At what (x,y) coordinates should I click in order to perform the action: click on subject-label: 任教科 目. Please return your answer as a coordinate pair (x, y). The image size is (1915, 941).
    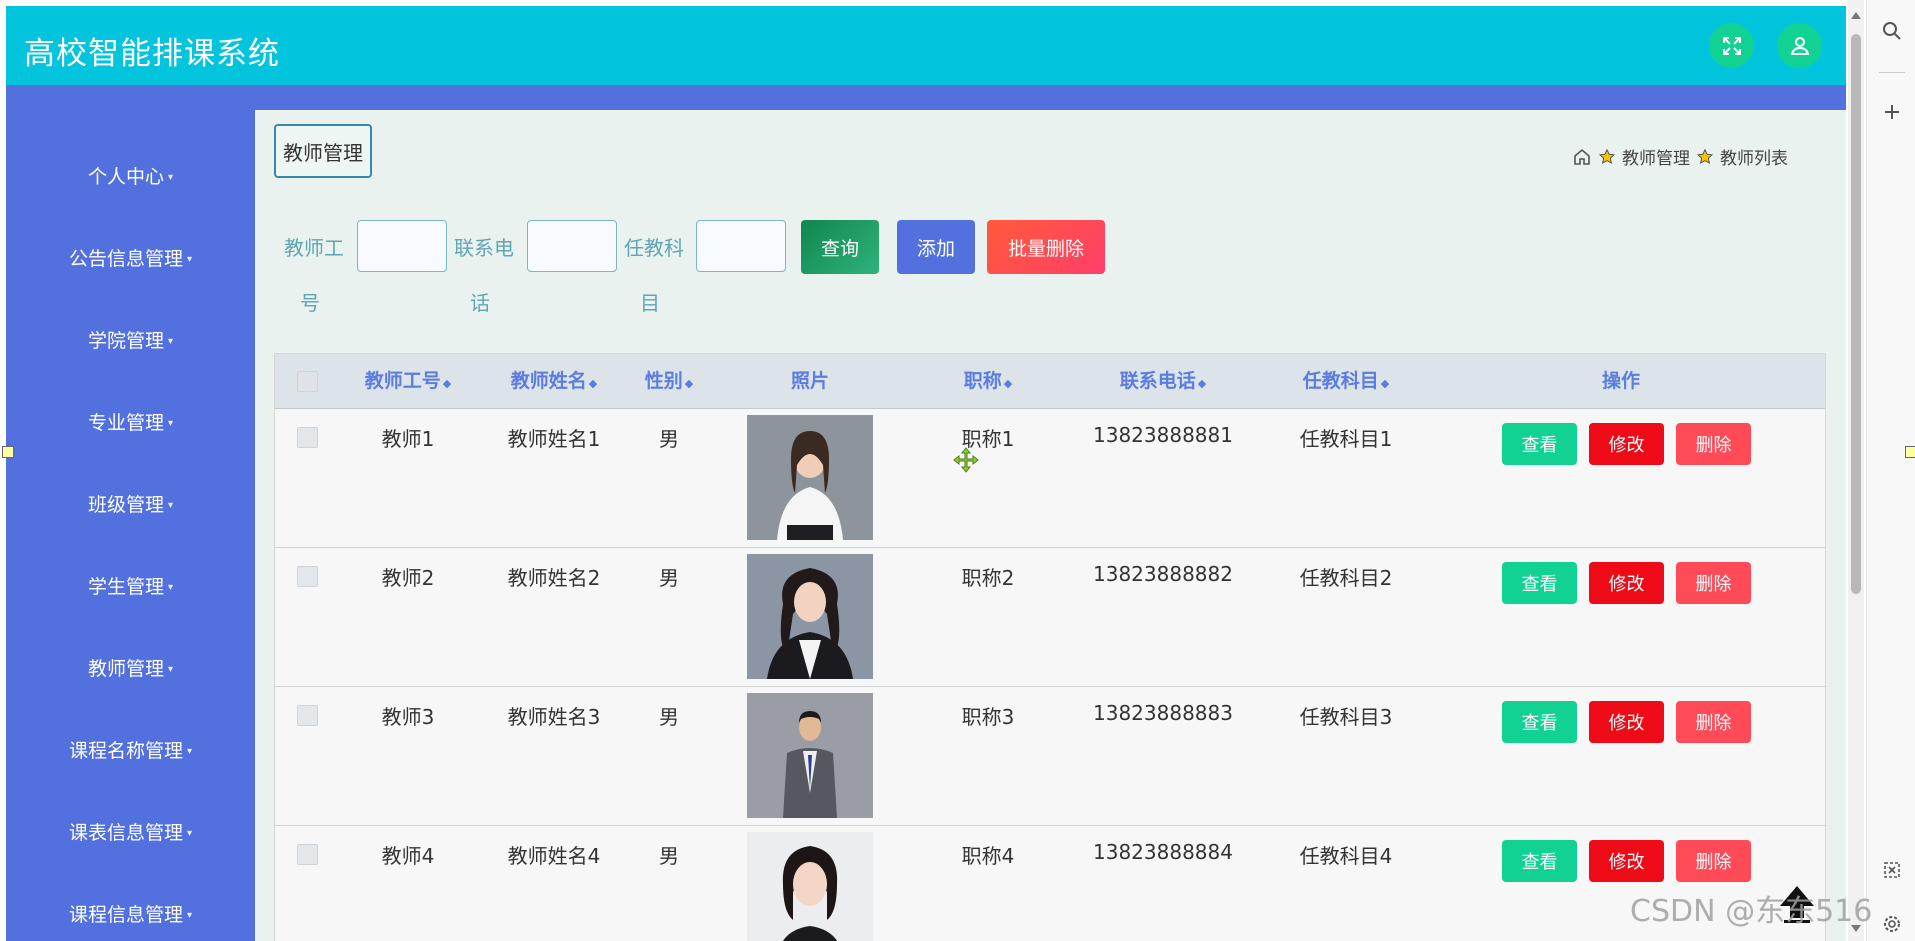
    Looking at the image, I should click on (654, 275).